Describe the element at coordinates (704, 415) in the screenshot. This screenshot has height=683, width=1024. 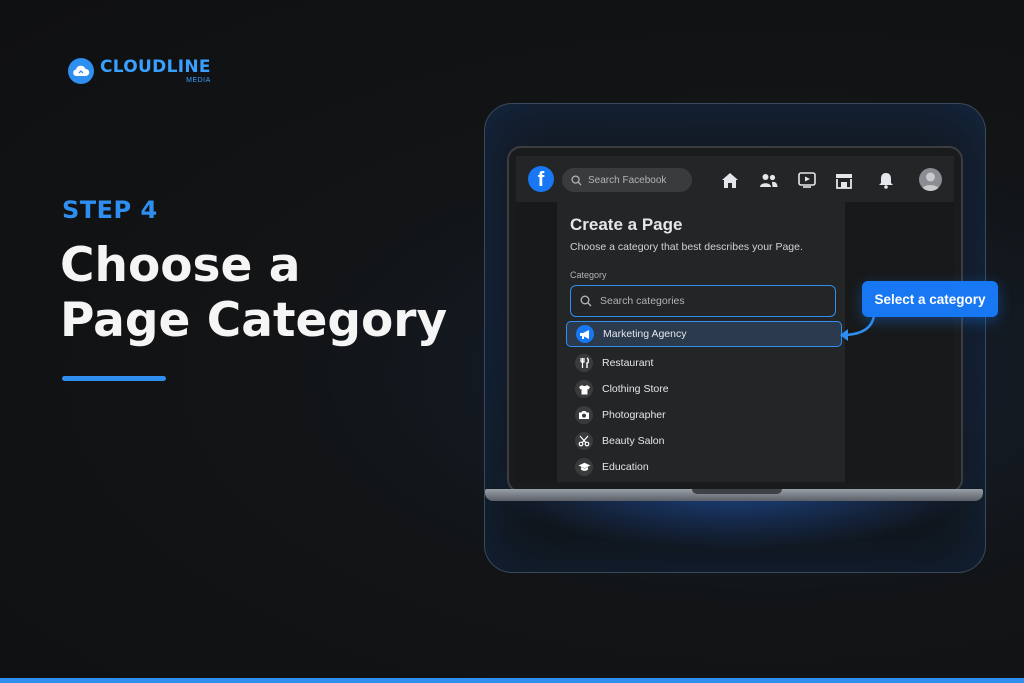
I see `category-item-photographer: Photographer` at that location.